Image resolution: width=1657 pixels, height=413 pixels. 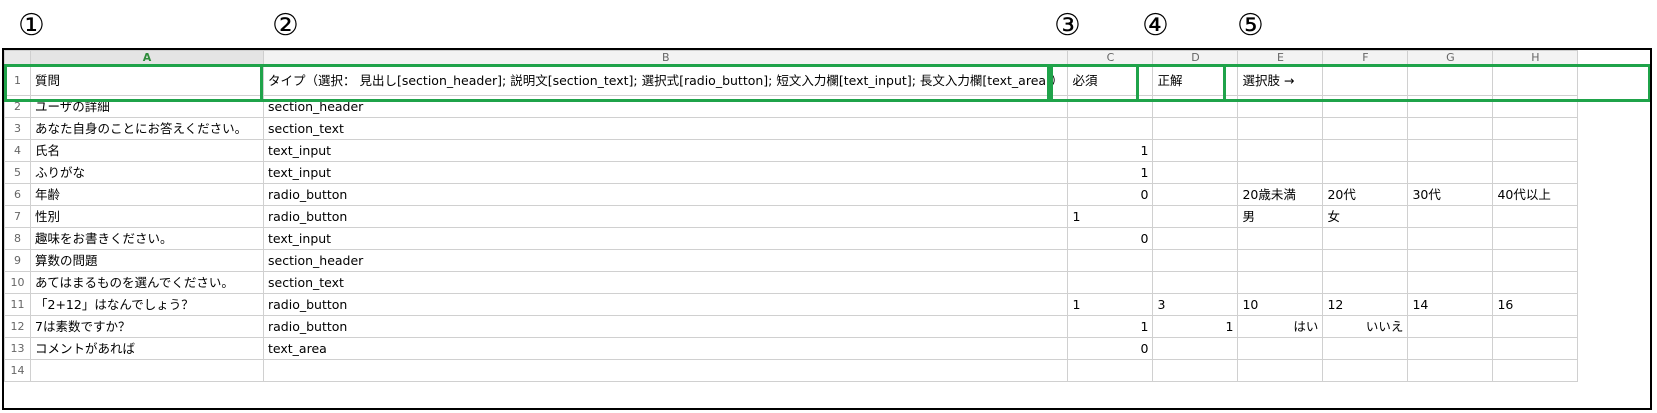 What do you see at coordinates (1535, 194) in the screenshot?
I see `cell: 40代以上` at bounding box center [1535, 194].